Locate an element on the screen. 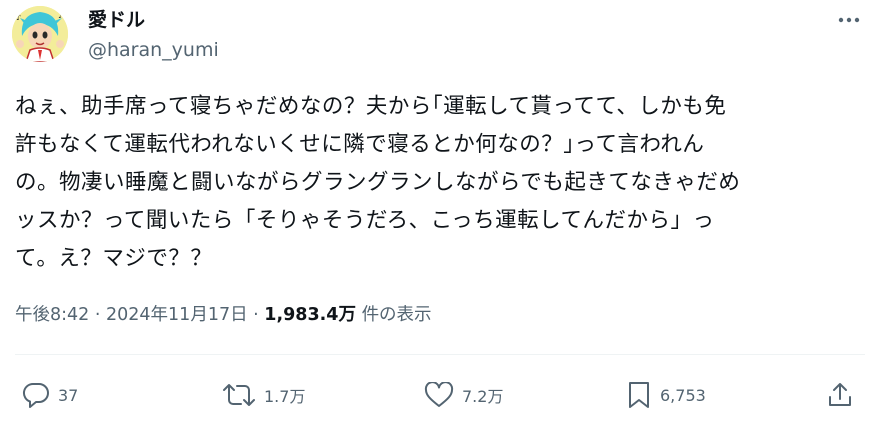 The width and height of the screenshot is (882, 433). post-time: 午後8:42 is located at coordinates (52, 315).